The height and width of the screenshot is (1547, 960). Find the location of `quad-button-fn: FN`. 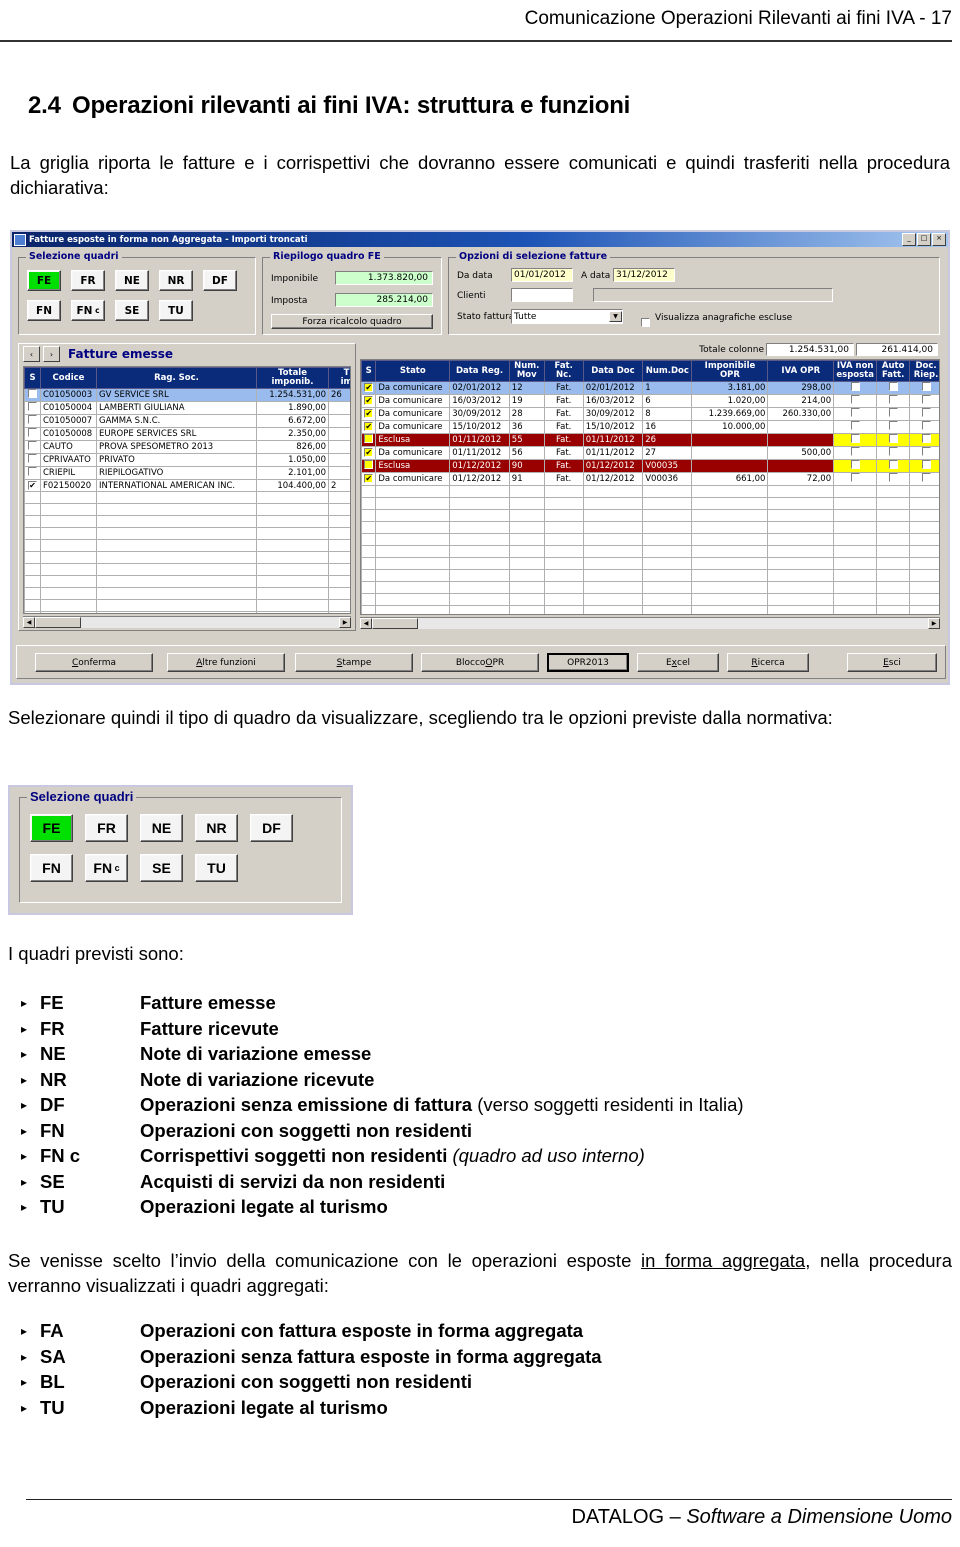

quad-button-fn: FN is located at coordinates (44, 310).